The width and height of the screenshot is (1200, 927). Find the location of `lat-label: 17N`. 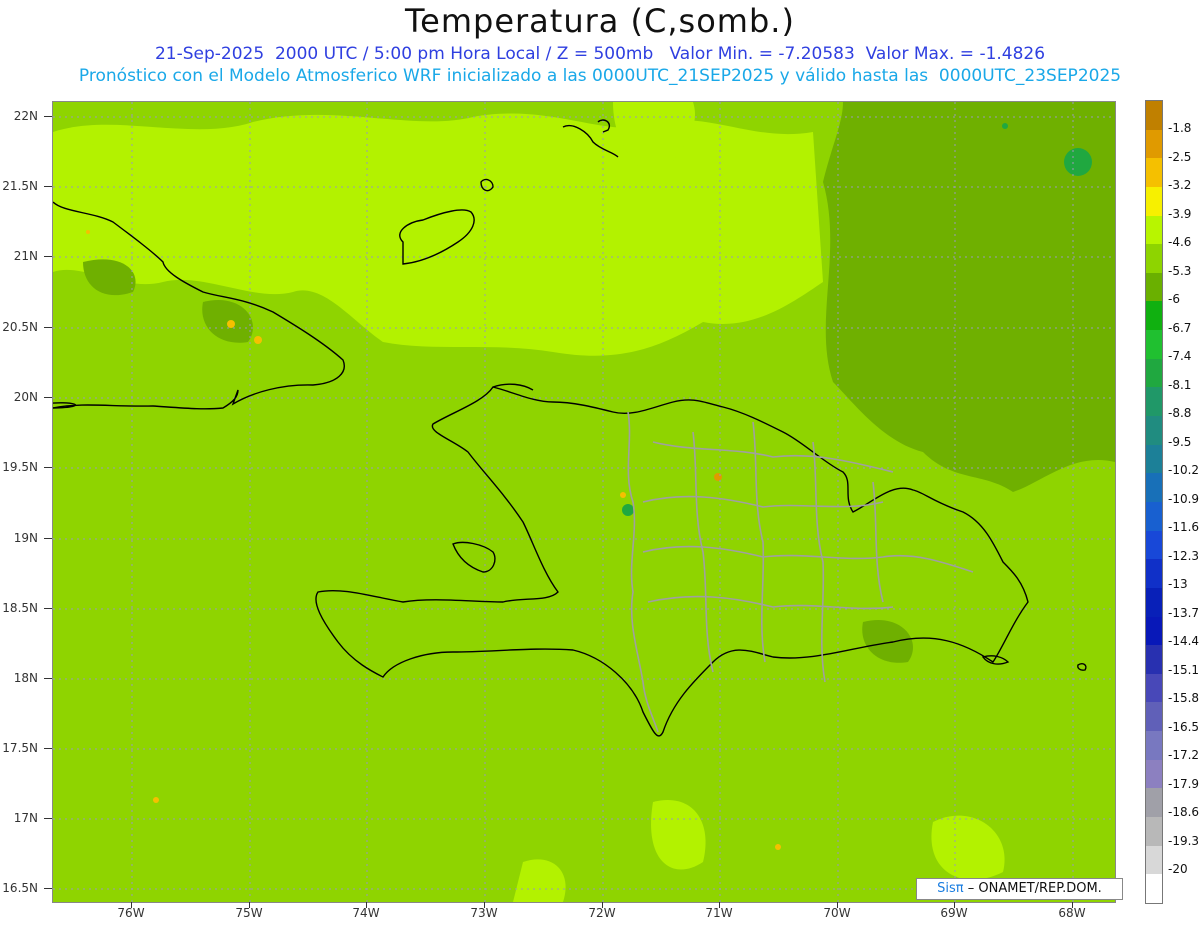

lat-label: 17N is located at coordinates (25, 818).